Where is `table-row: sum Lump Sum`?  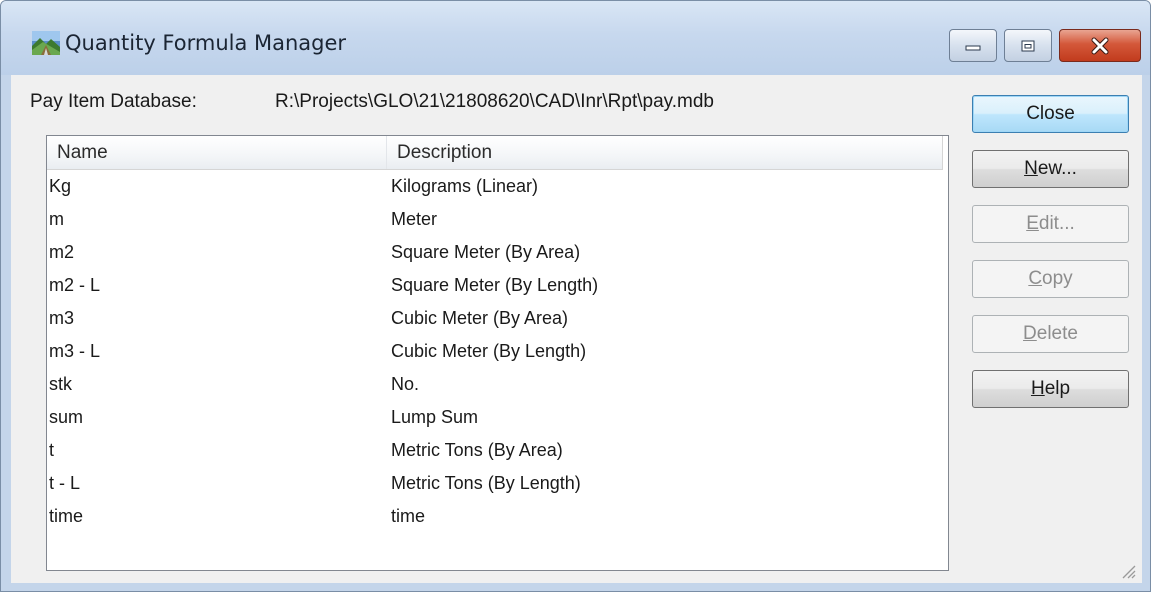 table-row: sum Lump Sum is located at coordinates (497, 417).